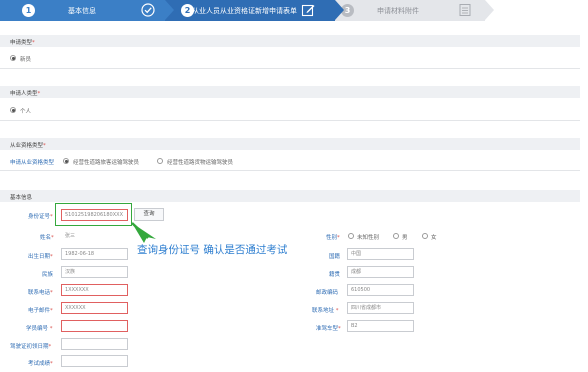 The width and height of the screenshot is (588, 372). I want to click on qual-type-option-freight: 经营性道路货物运输驾驶员, so click(200, 163).